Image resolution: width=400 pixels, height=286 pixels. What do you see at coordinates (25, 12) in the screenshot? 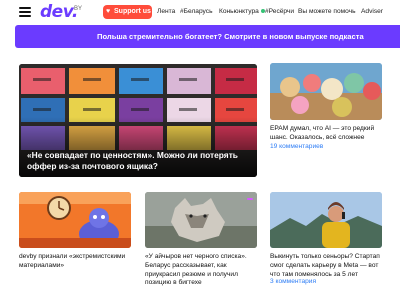
I see `menu-icon` at bounding box center [25, 12].